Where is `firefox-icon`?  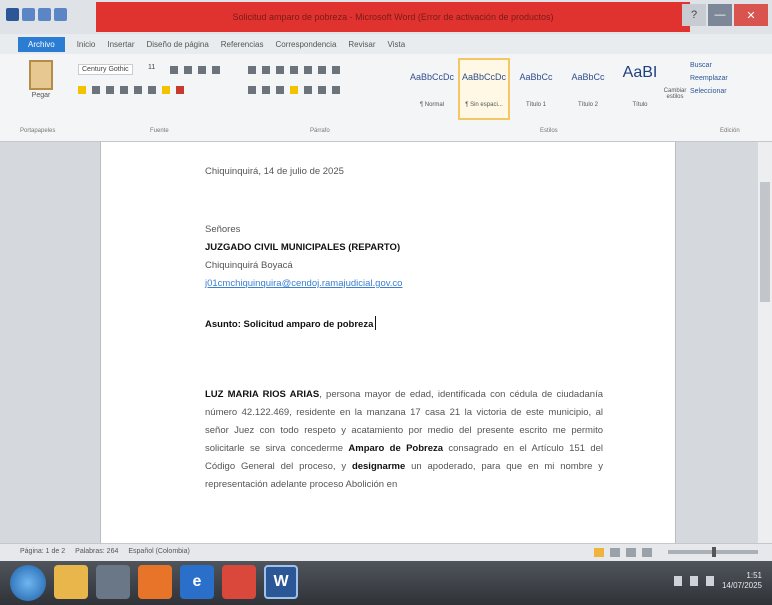
firefox-icon is located at coordinates (155, 582).